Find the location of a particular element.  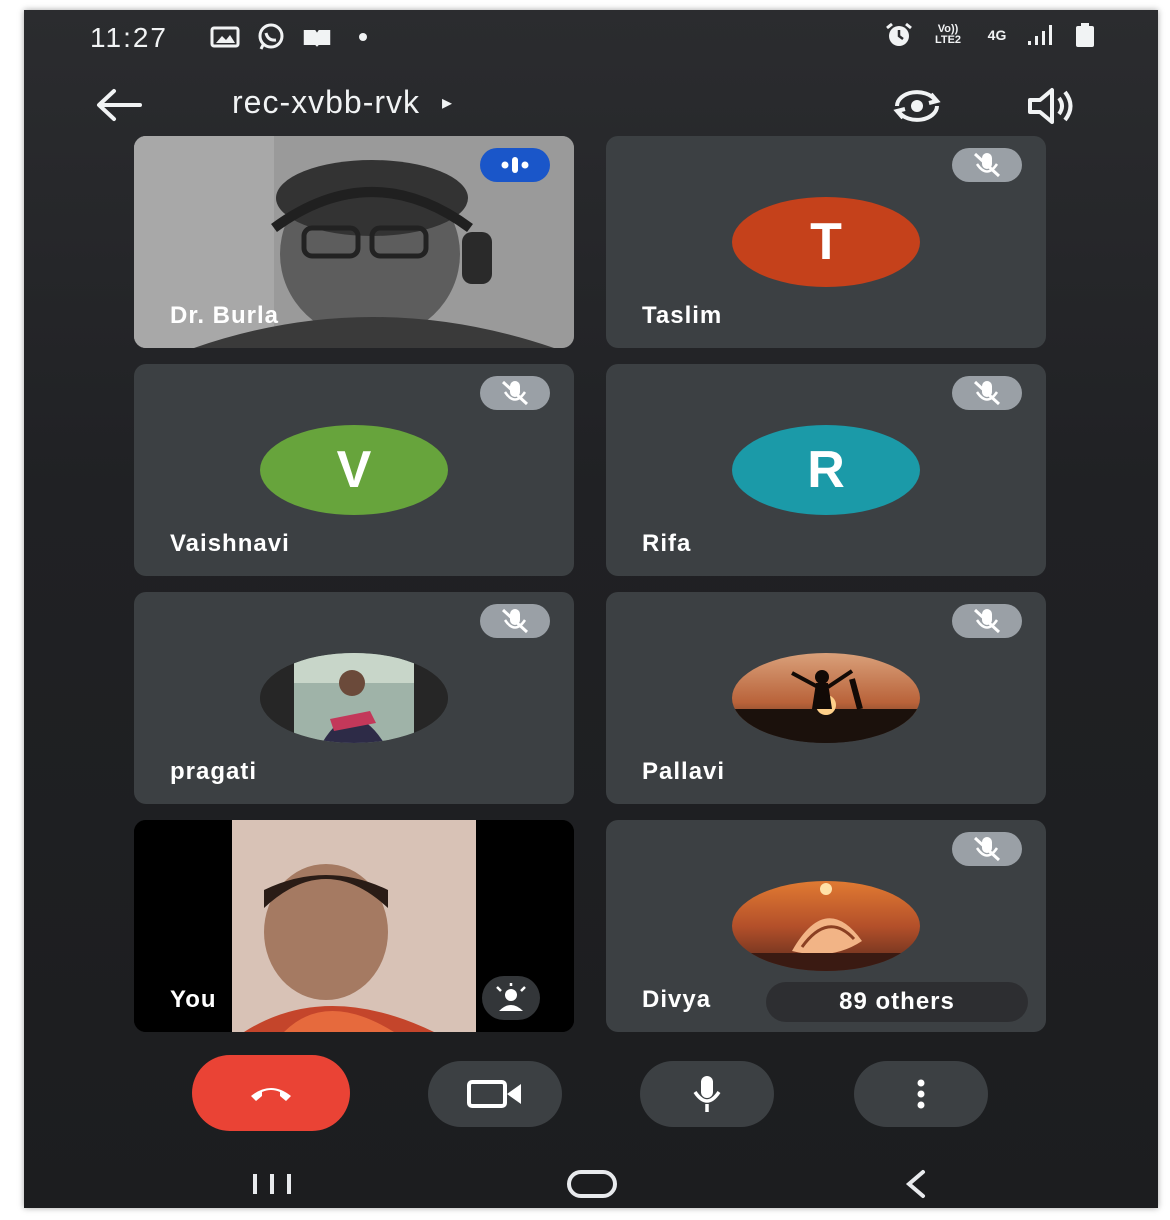

background-effects-button is located at coordinates (511, 998).